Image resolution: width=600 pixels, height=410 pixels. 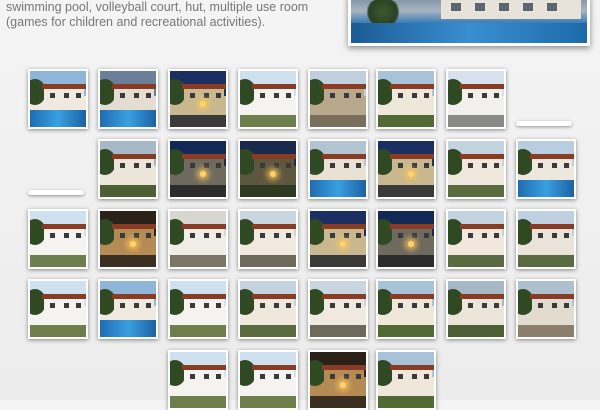 I want to click on hero-building, so click(x=511, y=9).